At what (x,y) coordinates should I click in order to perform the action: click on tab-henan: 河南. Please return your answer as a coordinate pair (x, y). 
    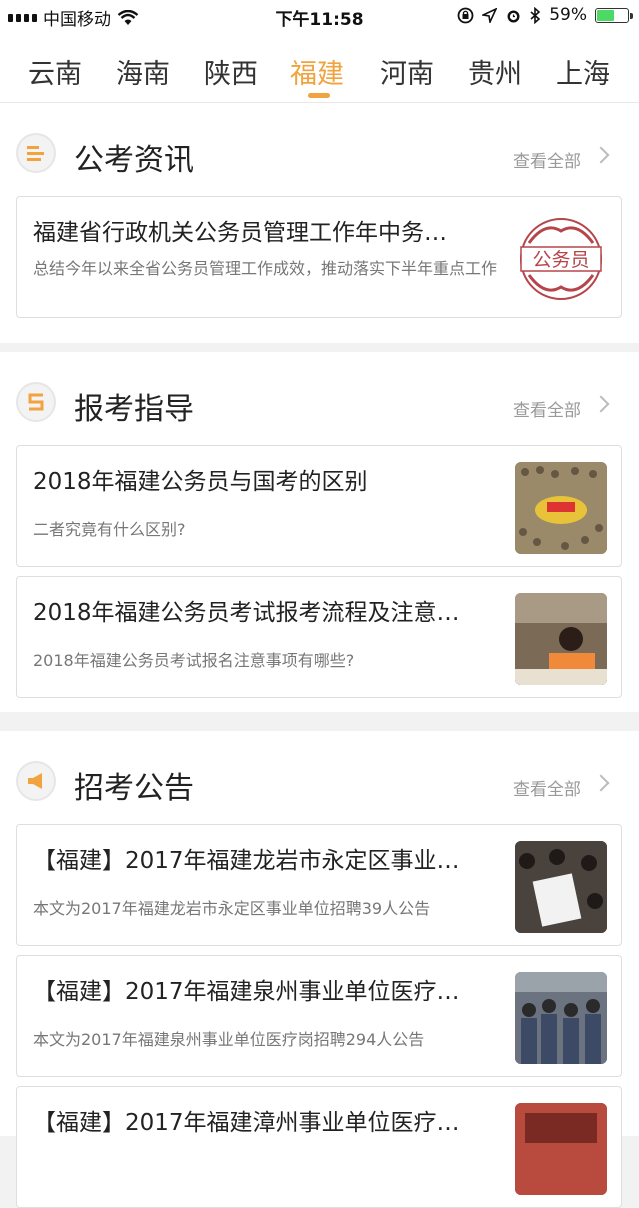
    Looking at the image, I should click on (407, 71).